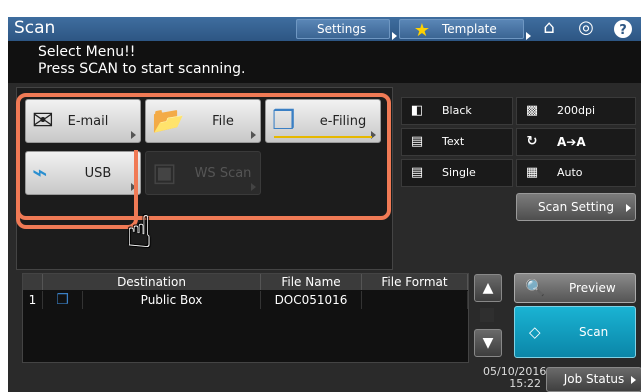  What do you see at coordinates (223, 121) in the screenshot?
I see `file-label: File` at bounding box center [223, 121].